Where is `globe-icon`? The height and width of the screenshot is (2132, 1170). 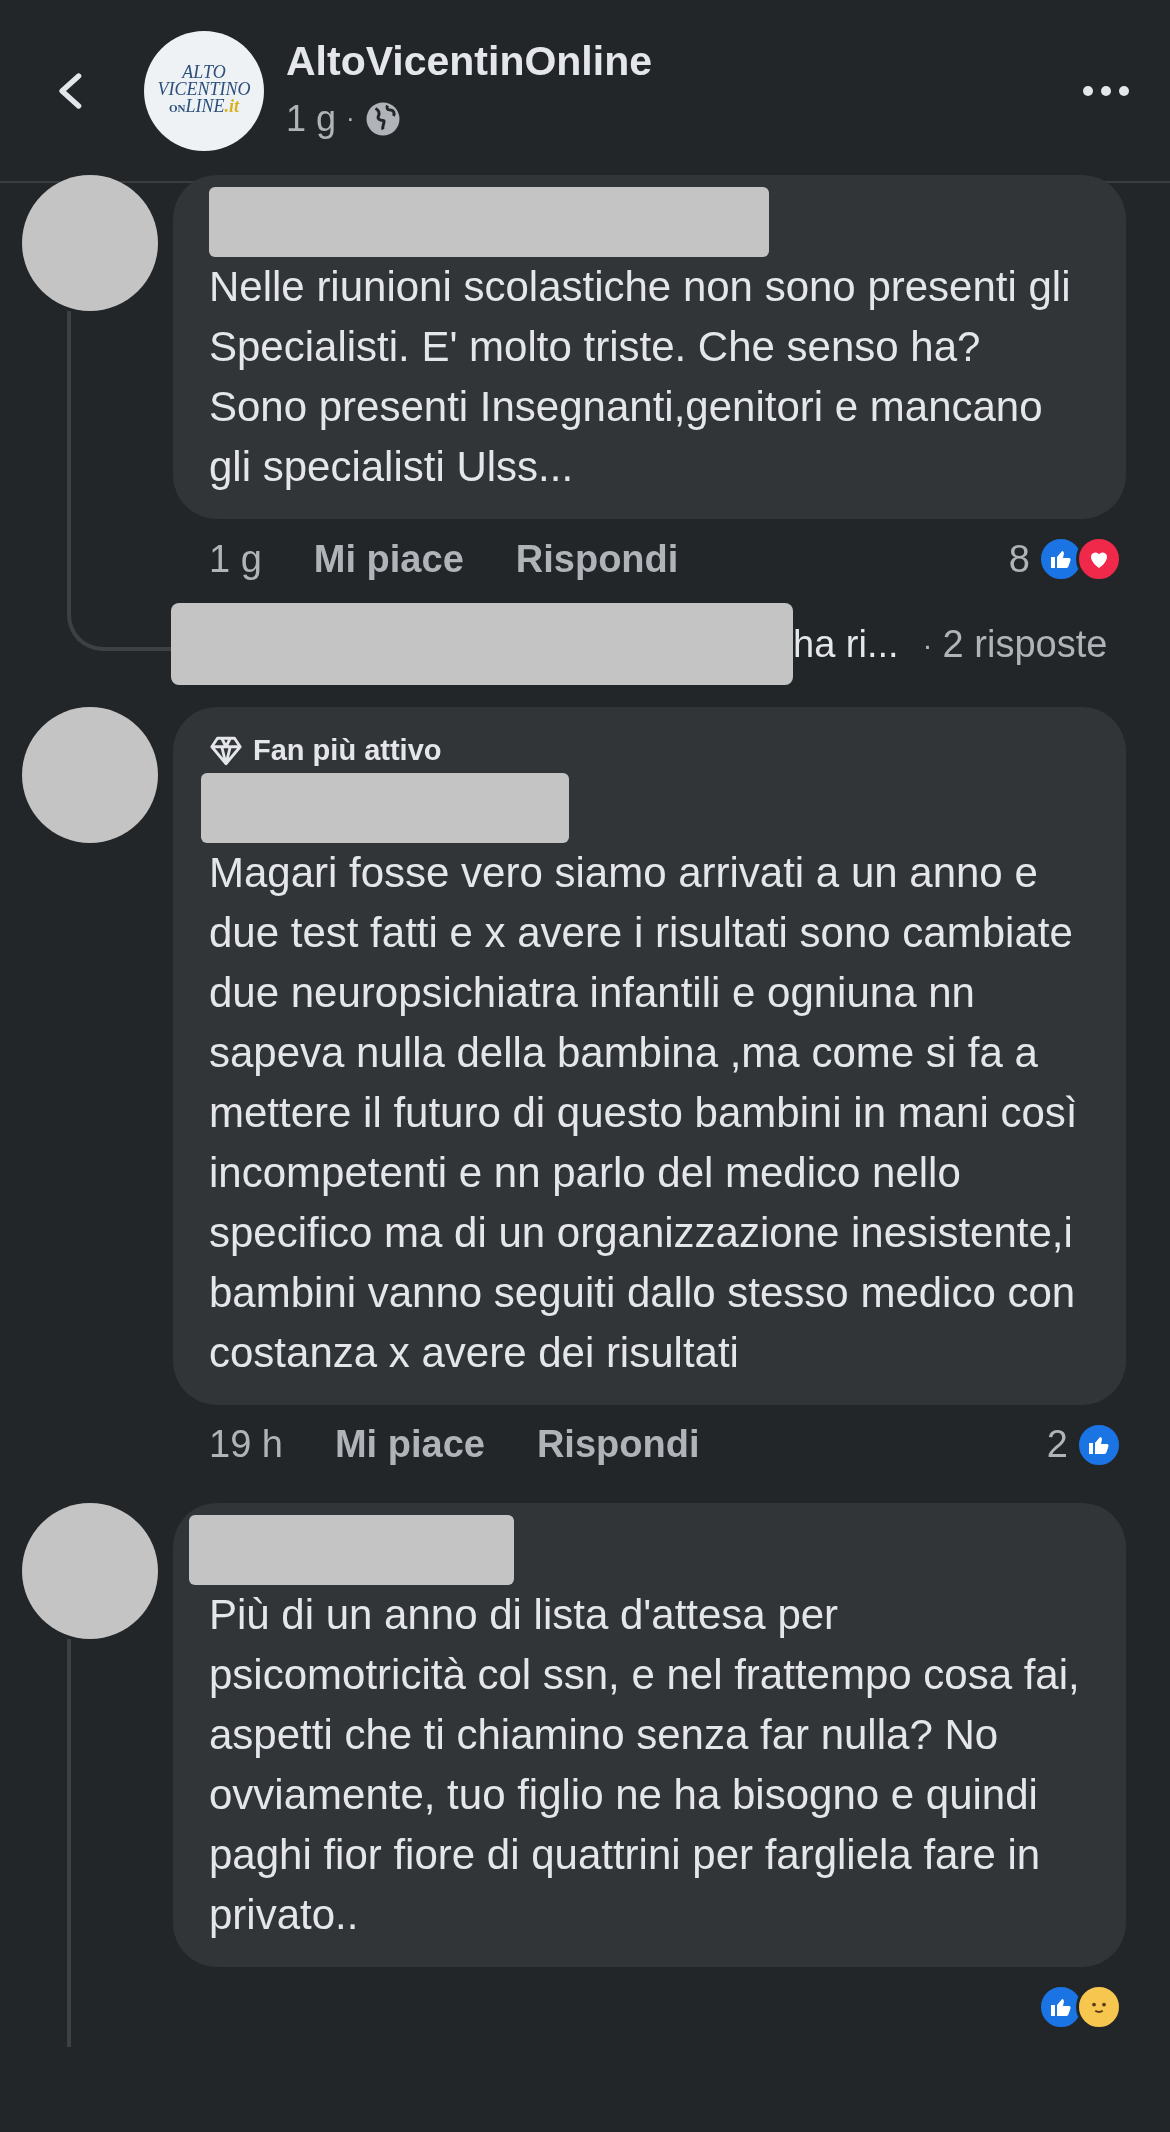 globe-icon is located at coordinates (382, 118).